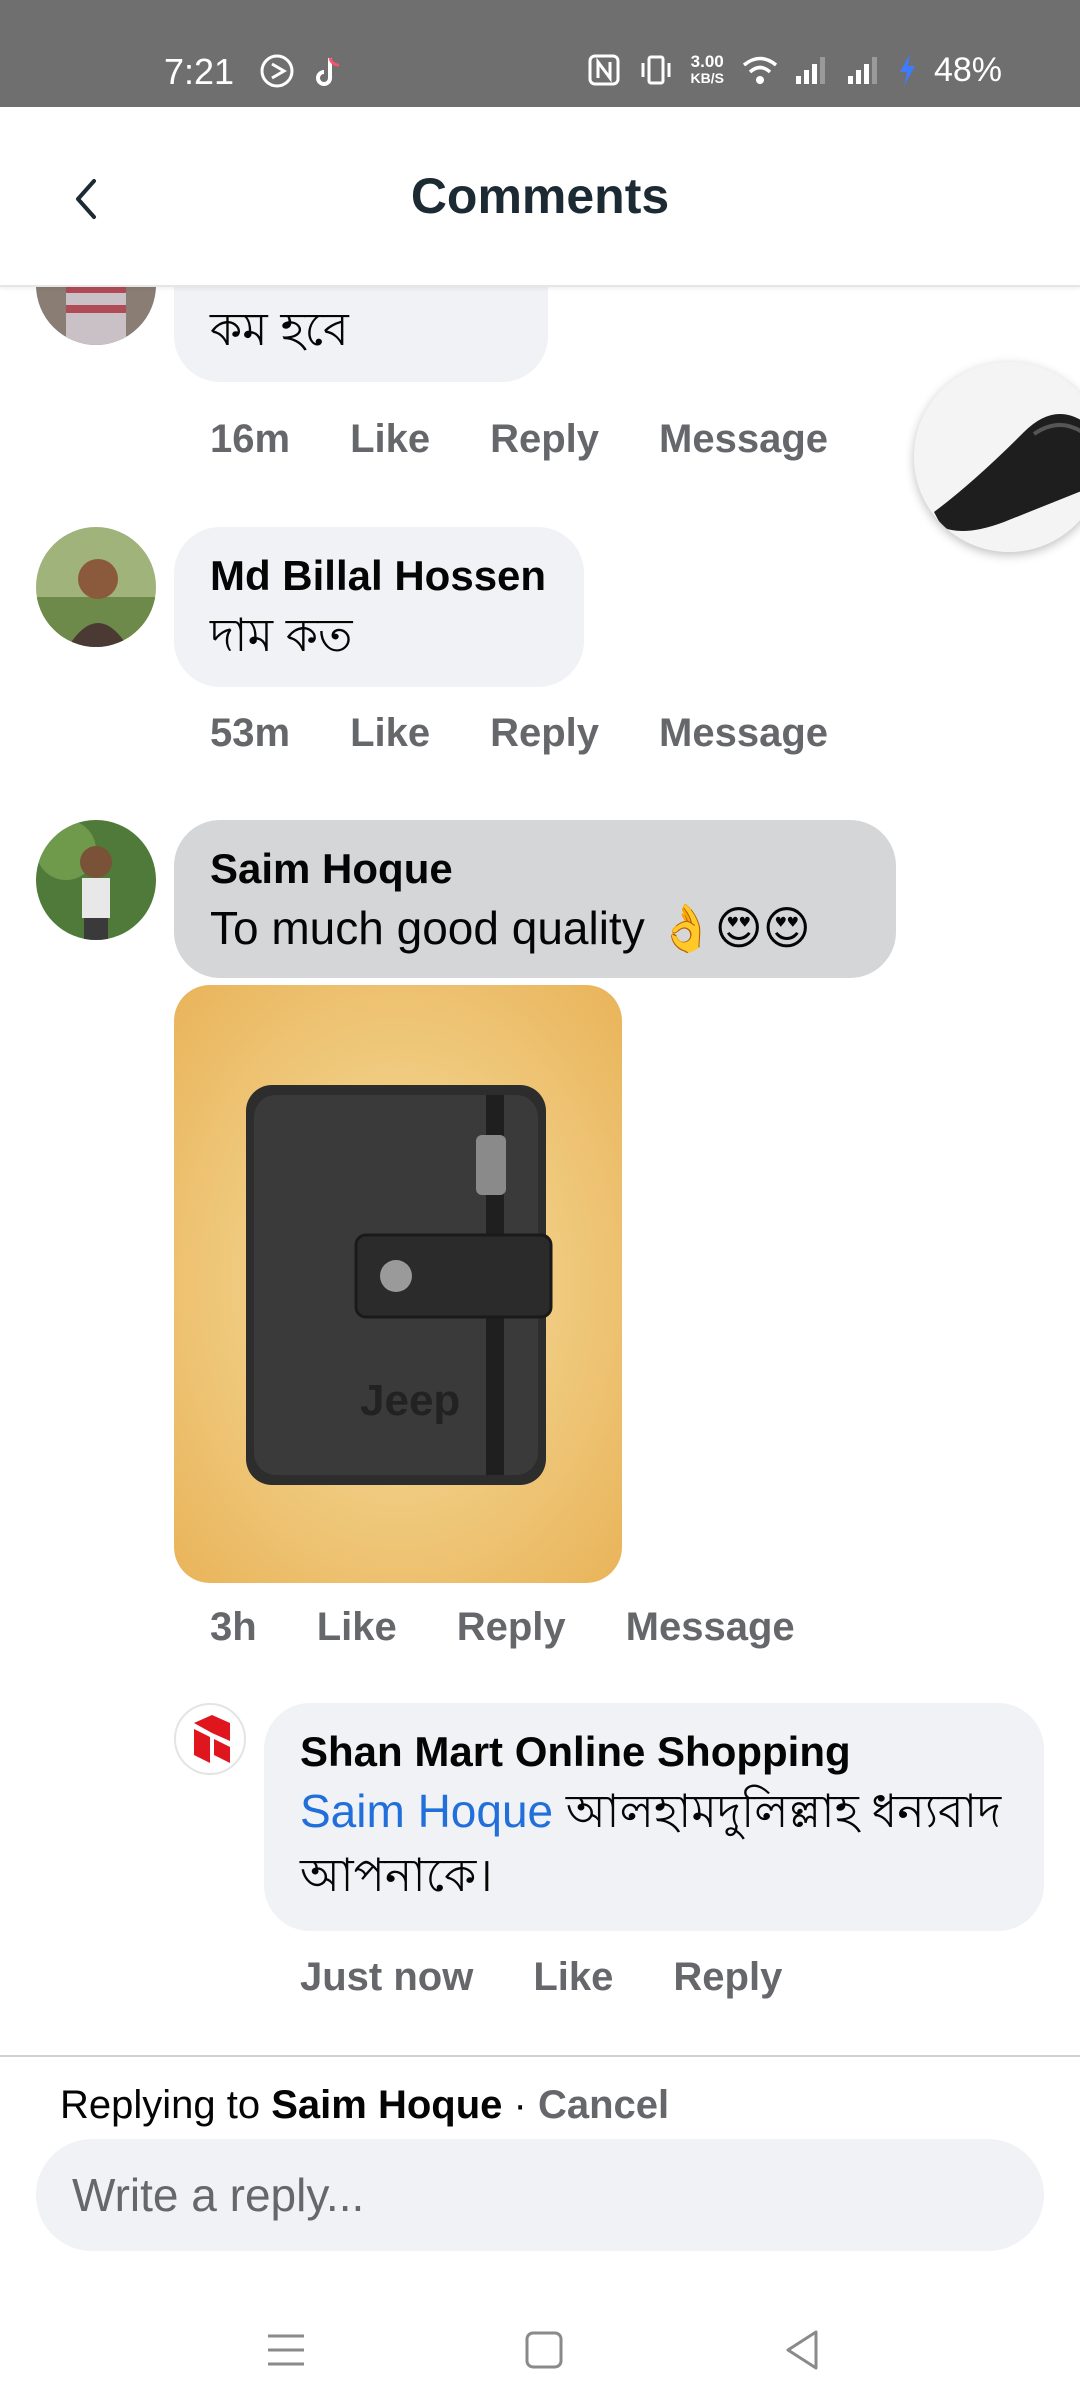 This screenshot has height=2400, width=1080. I want to click on charging-icon, so click(907, 70).